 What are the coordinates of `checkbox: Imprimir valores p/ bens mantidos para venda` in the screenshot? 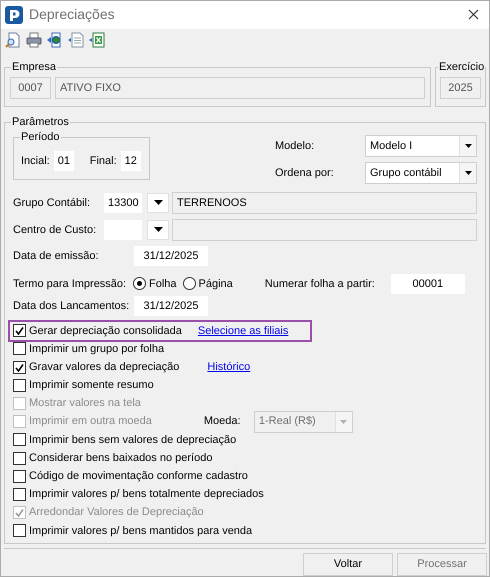 It's located at (132, 530).